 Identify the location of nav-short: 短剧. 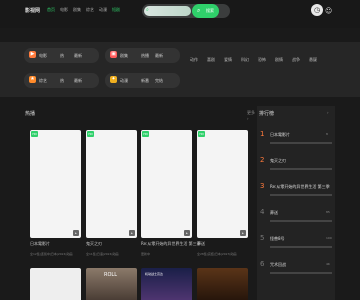
(118, 10).